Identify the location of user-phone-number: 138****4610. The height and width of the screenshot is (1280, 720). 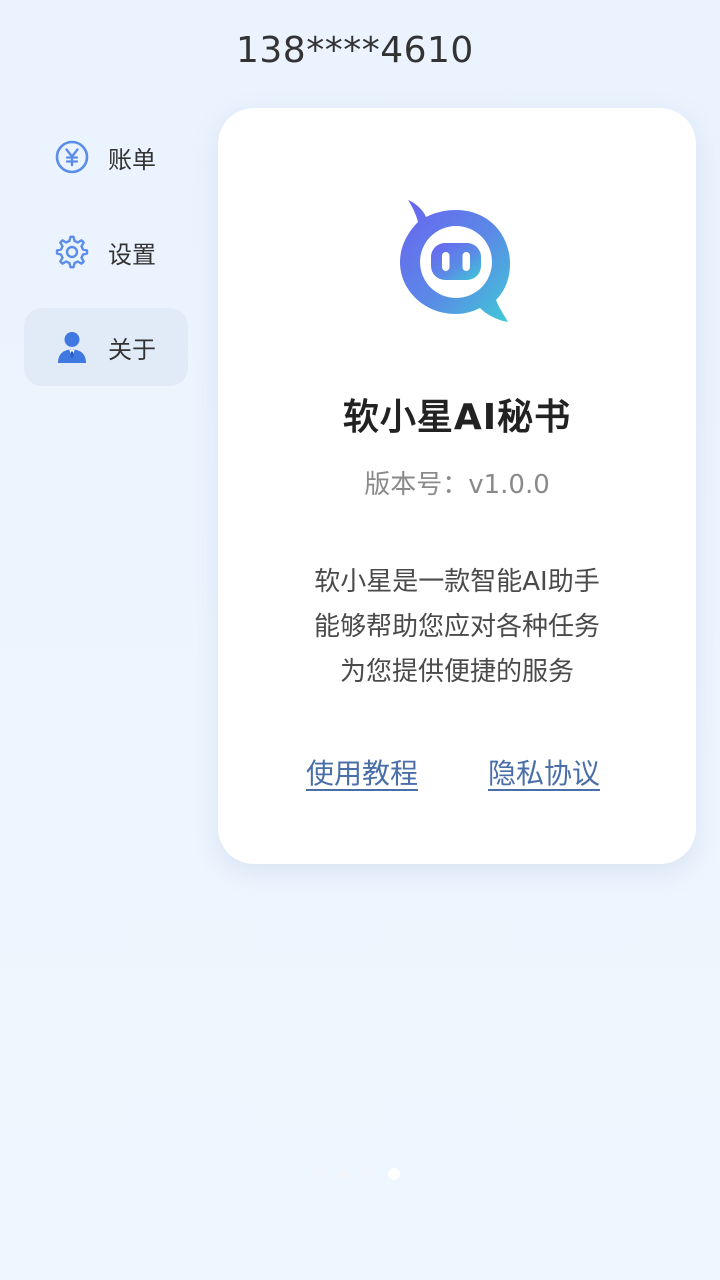
(355, 50).